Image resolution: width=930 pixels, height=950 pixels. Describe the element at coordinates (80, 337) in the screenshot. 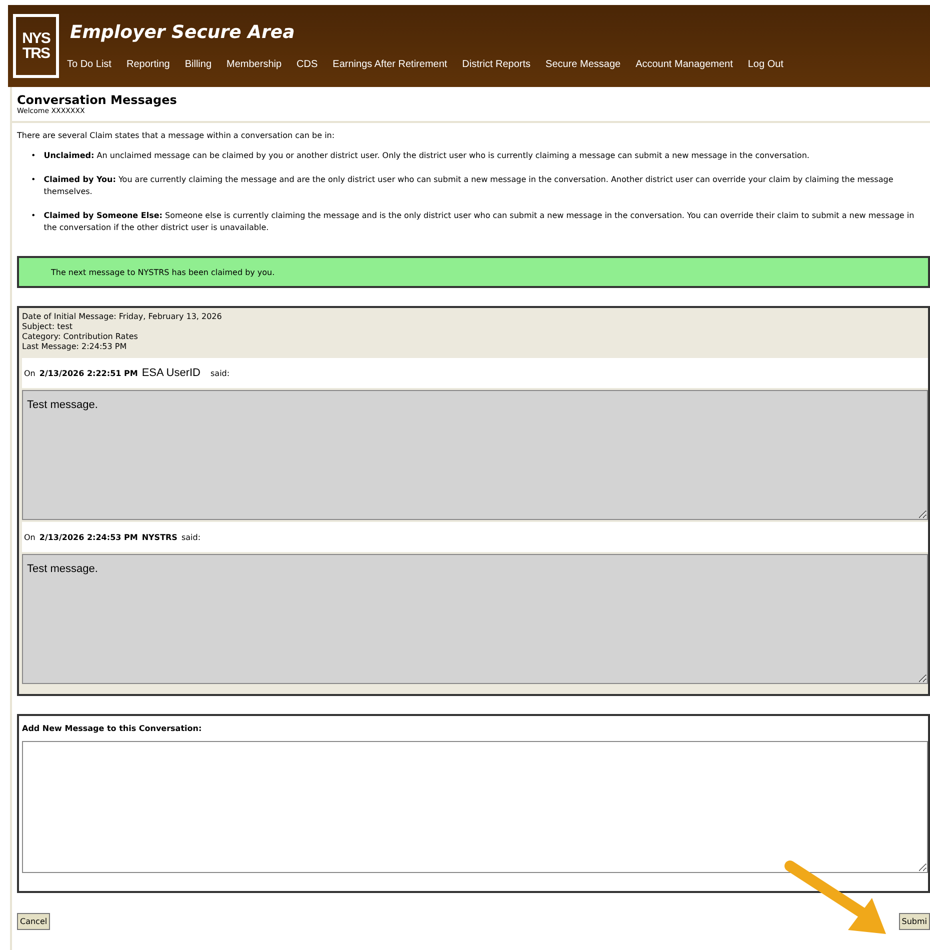

I see `conversation-detail: Category: Contribution Rates` at that location.